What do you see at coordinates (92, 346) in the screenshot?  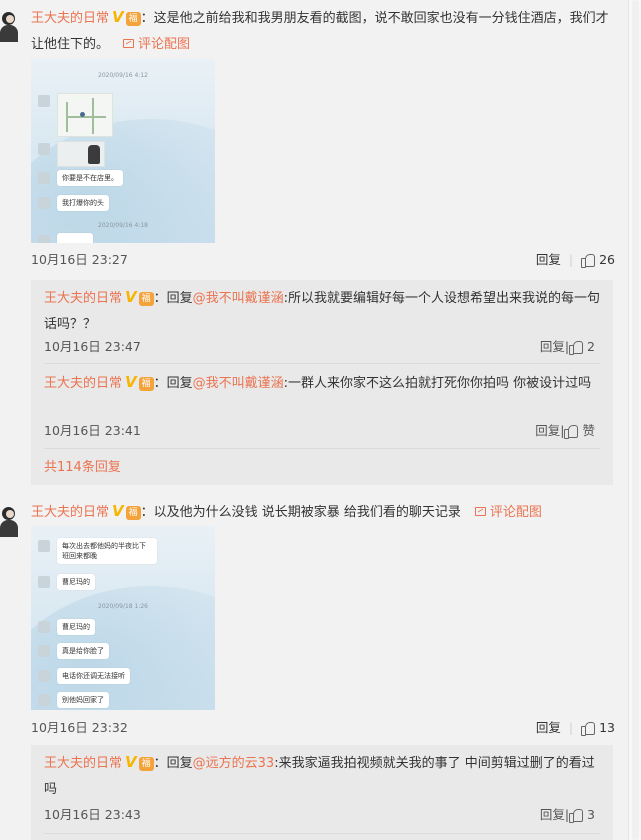 I see `reply-time: 10月16日 23:47` at bounding box center [92, 346].